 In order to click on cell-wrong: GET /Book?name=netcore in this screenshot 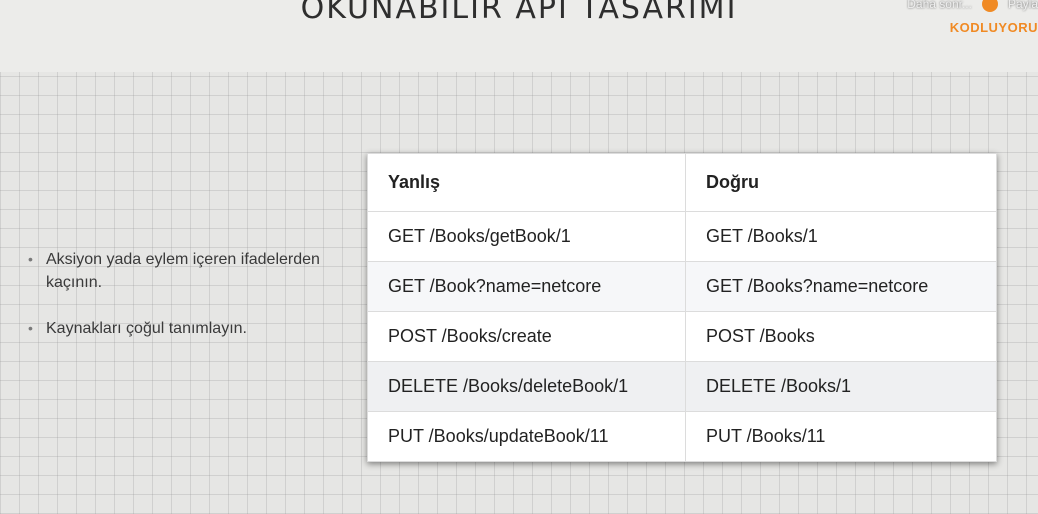, I will do `click(526, 286)`.